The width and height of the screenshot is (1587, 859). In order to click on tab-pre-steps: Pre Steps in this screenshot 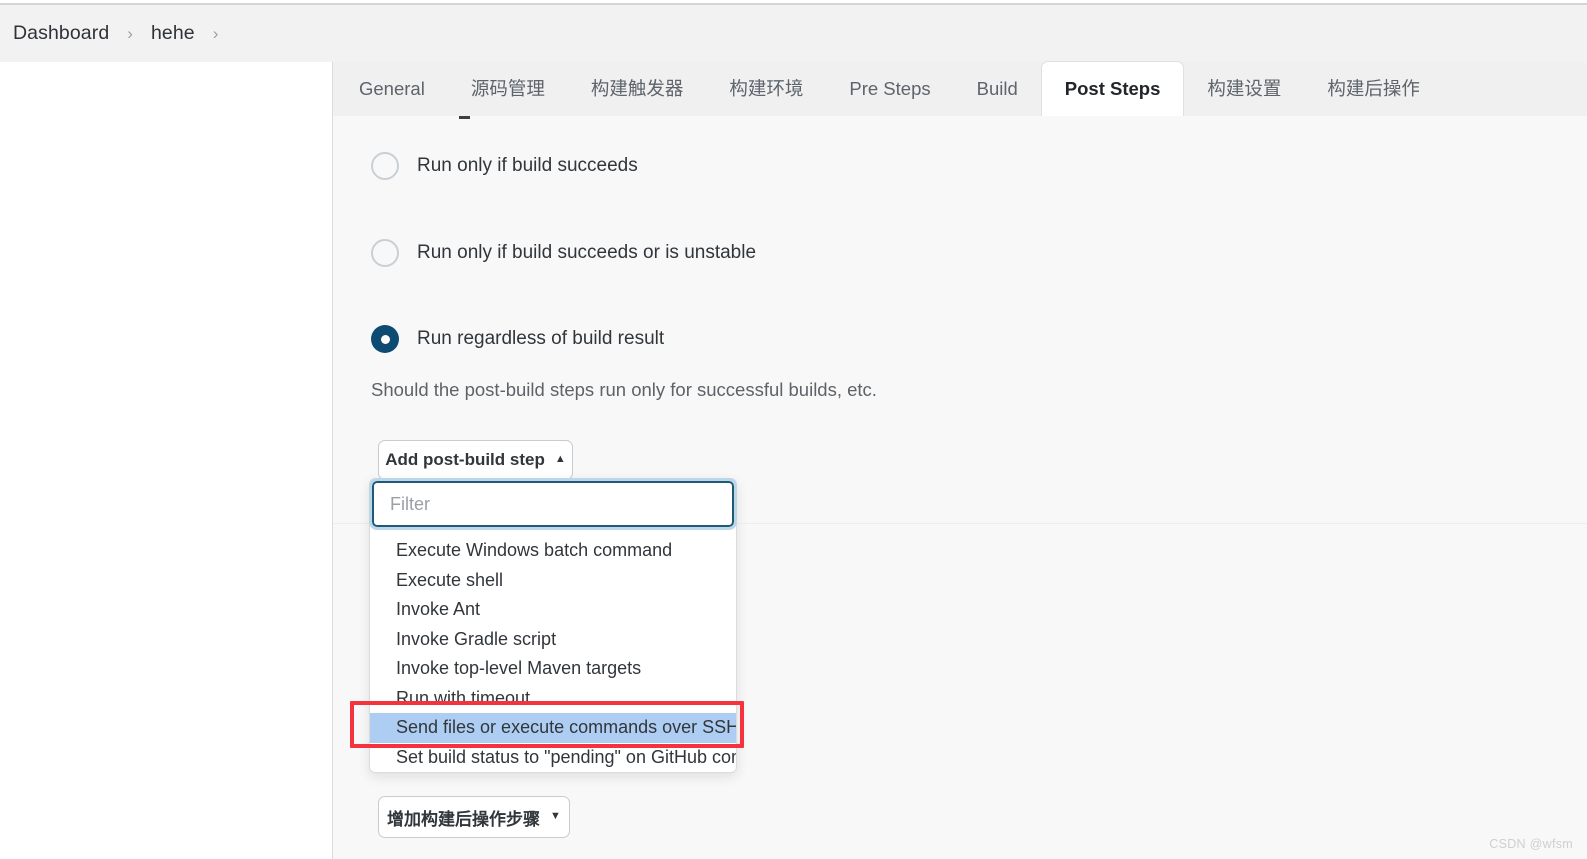, I will do `click(889, 89)`.